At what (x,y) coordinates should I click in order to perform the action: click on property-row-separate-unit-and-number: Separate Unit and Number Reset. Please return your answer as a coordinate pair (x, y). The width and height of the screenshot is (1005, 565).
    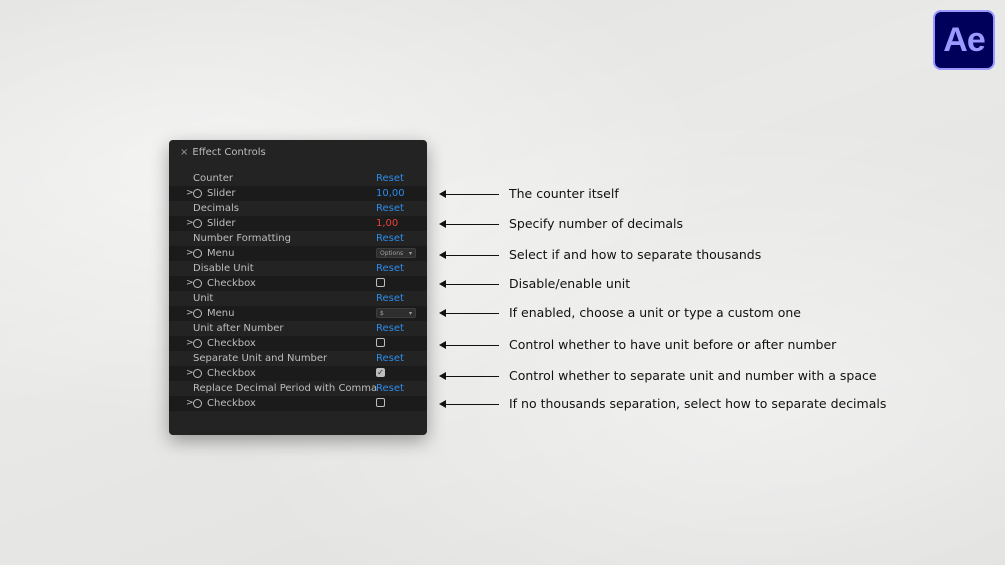
    Looking at the image, I should click on (298, 358).